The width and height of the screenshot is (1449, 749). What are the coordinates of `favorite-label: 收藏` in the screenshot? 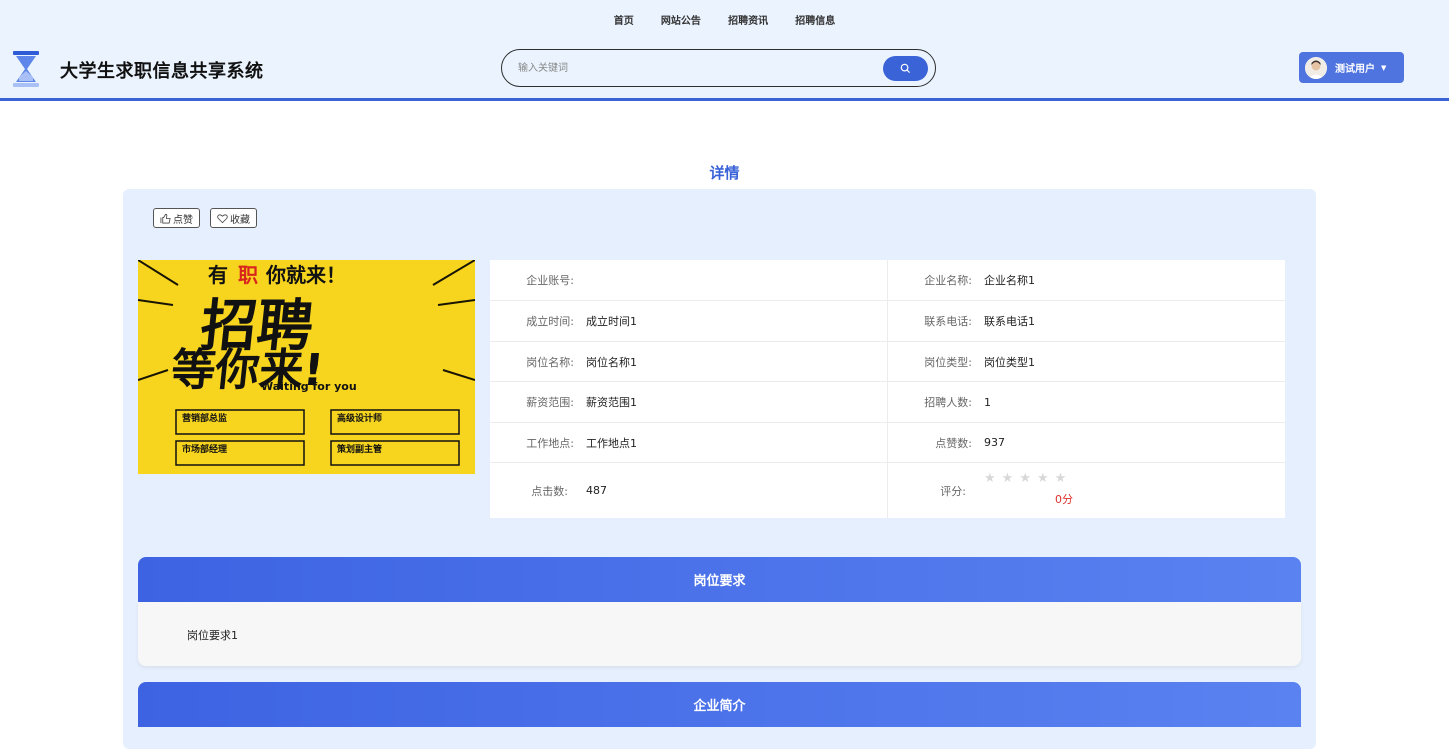 It's located at (240, 220).